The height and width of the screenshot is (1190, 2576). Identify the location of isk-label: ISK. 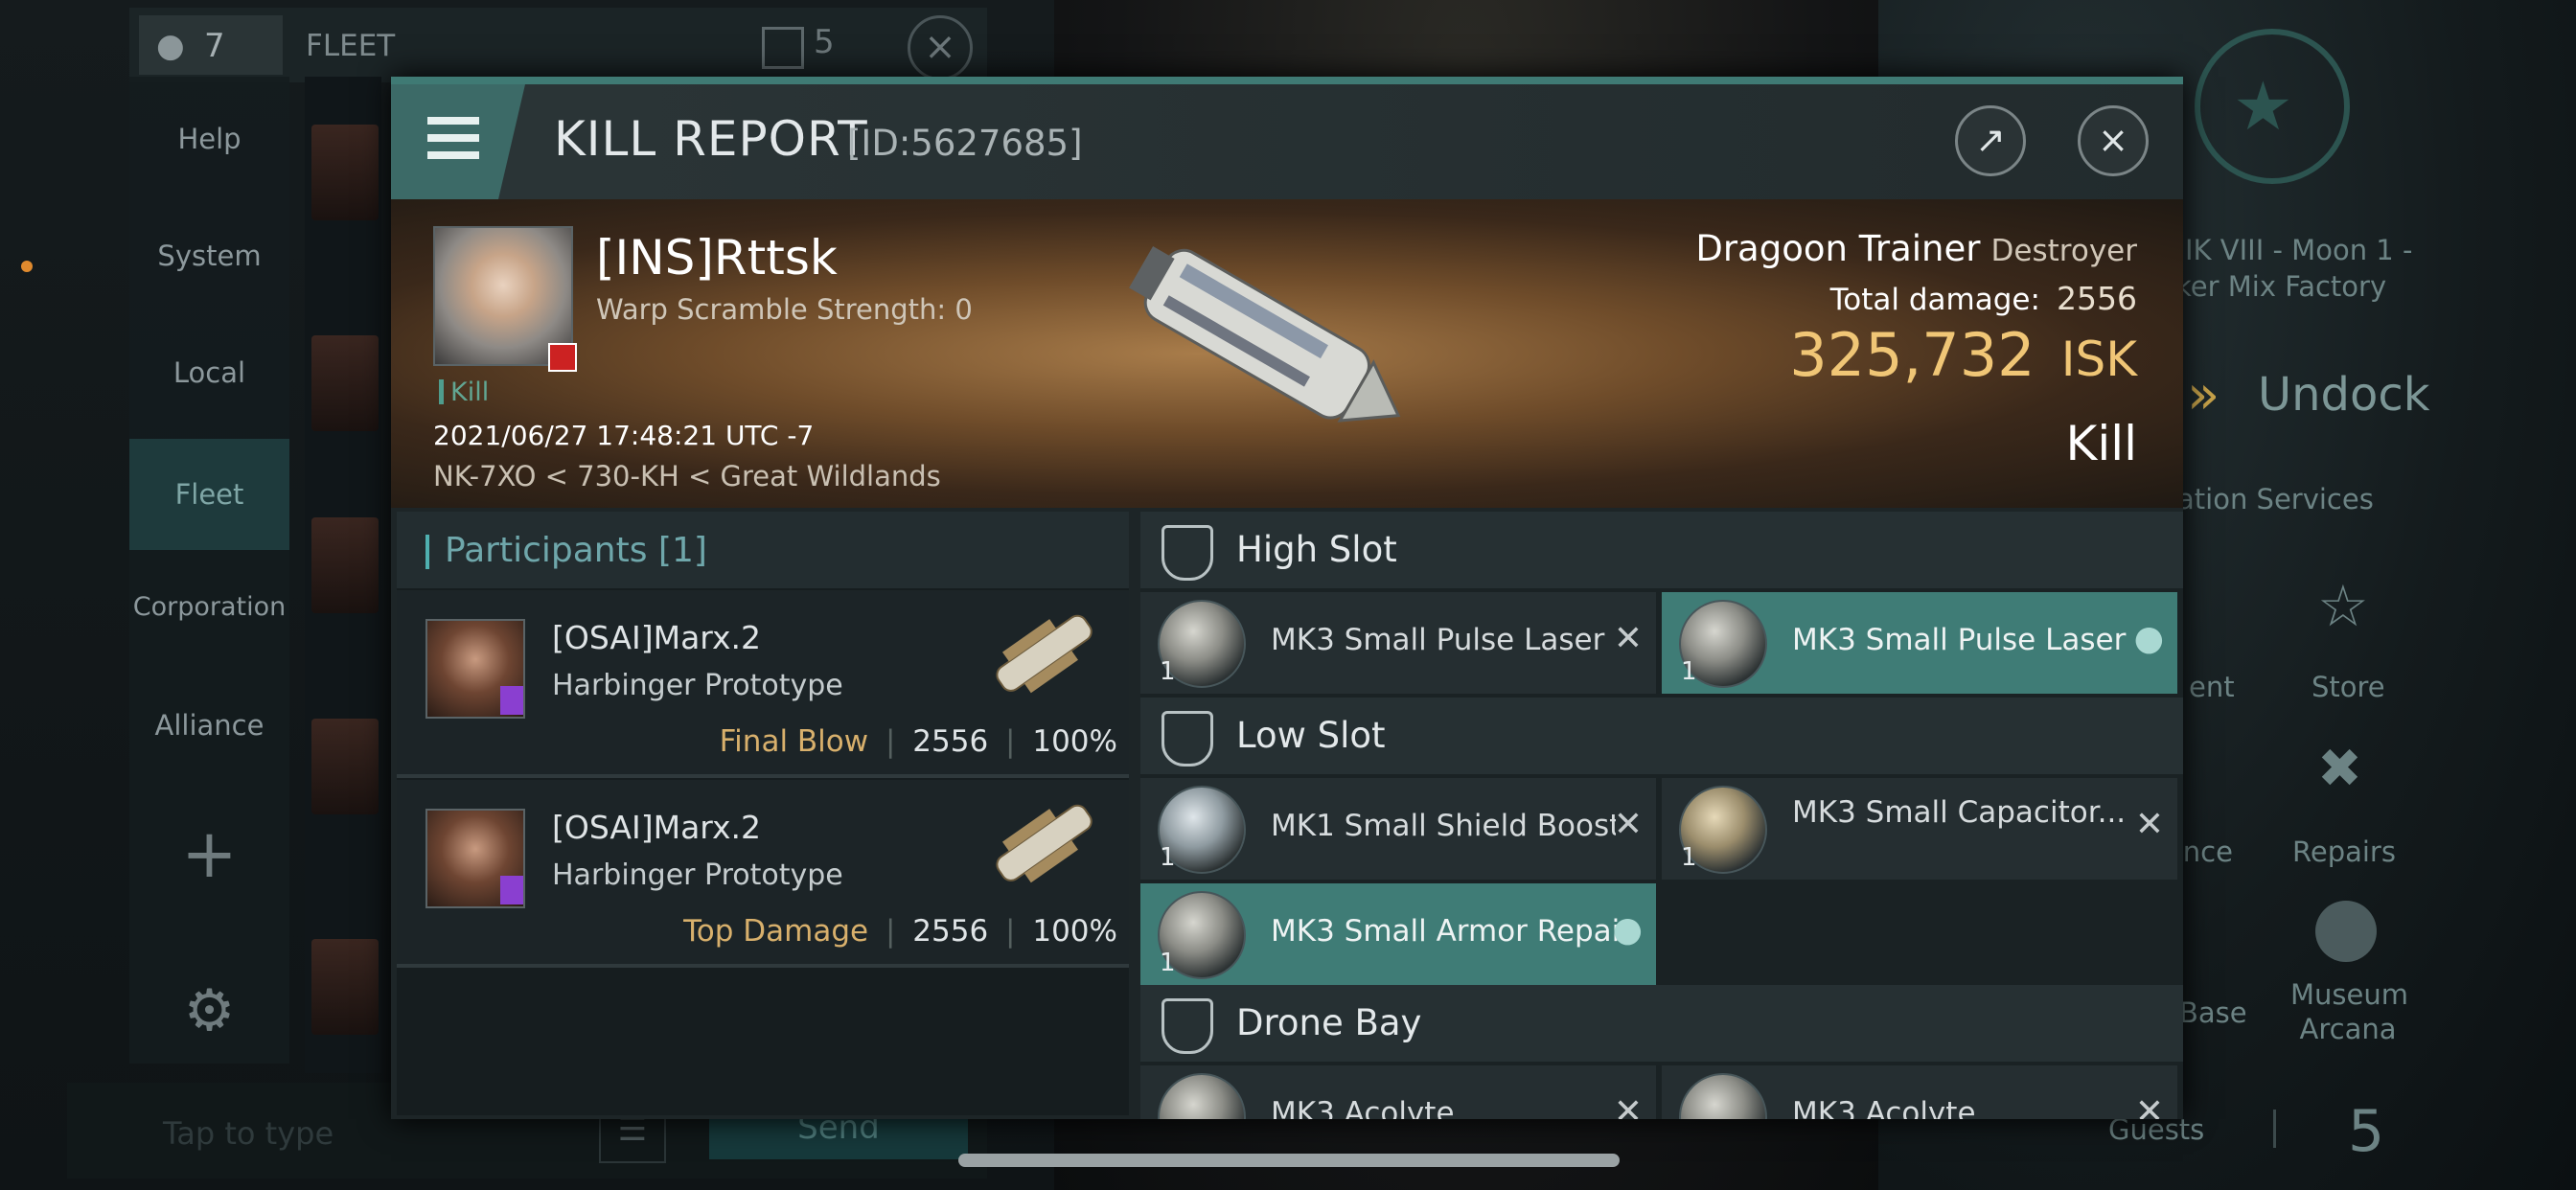
(2098, 359).